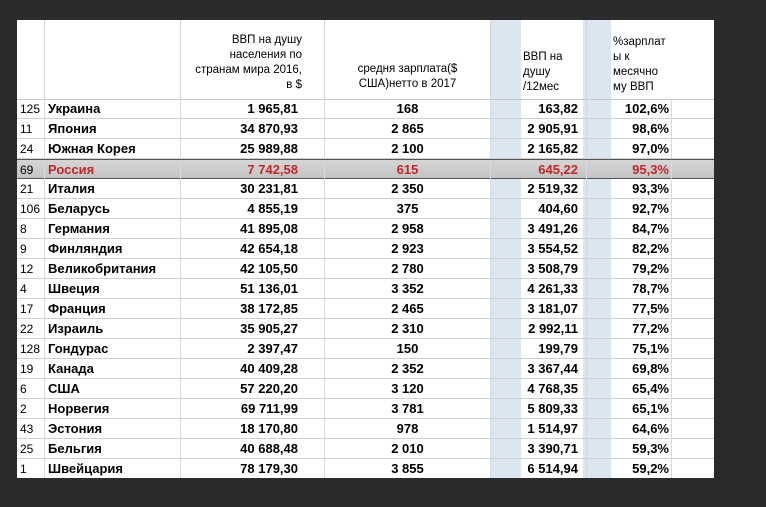 The width and height of the screenshot is (766, 507). What do you see at coordinates (31, 449) in the screenshot?
I see `cell-rank: 25` at bounding box center [31, 449].